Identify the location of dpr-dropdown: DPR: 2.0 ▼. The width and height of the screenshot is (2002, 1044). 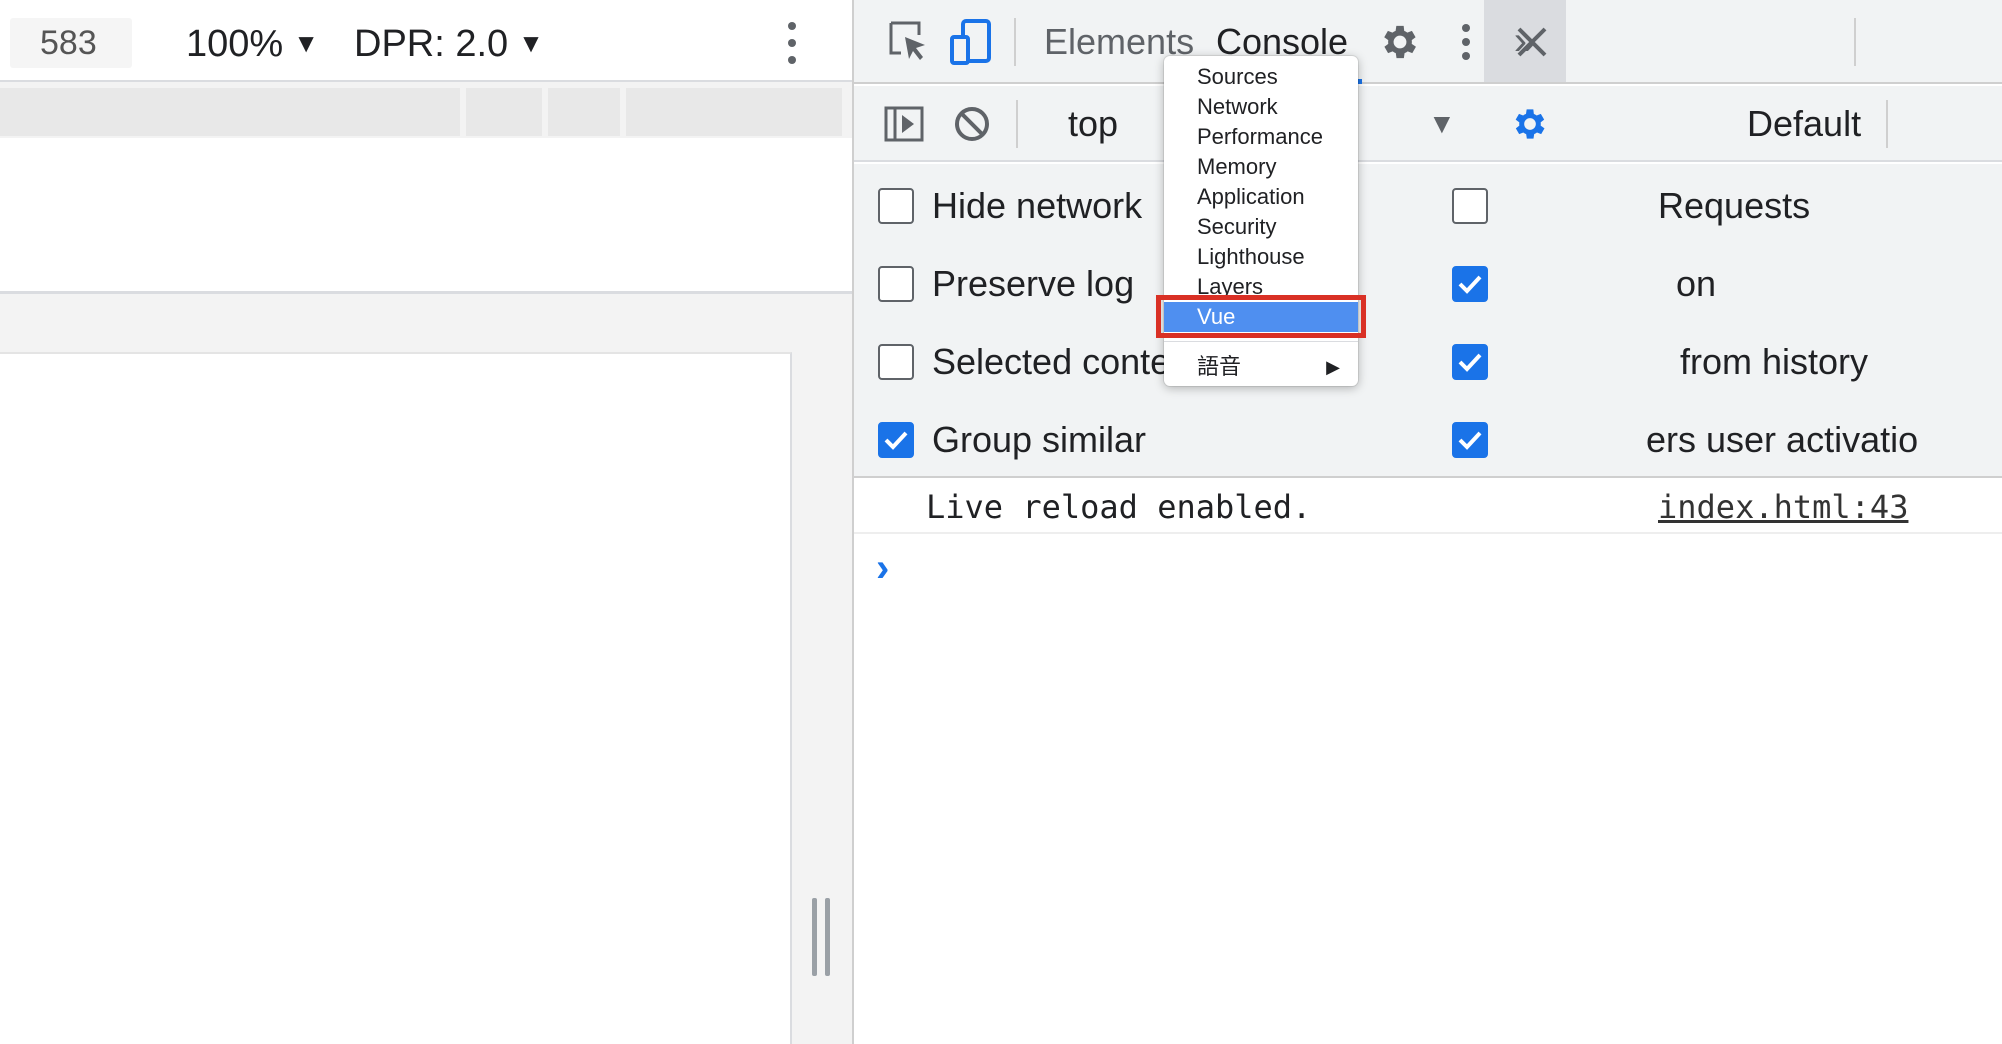
(449, 43).